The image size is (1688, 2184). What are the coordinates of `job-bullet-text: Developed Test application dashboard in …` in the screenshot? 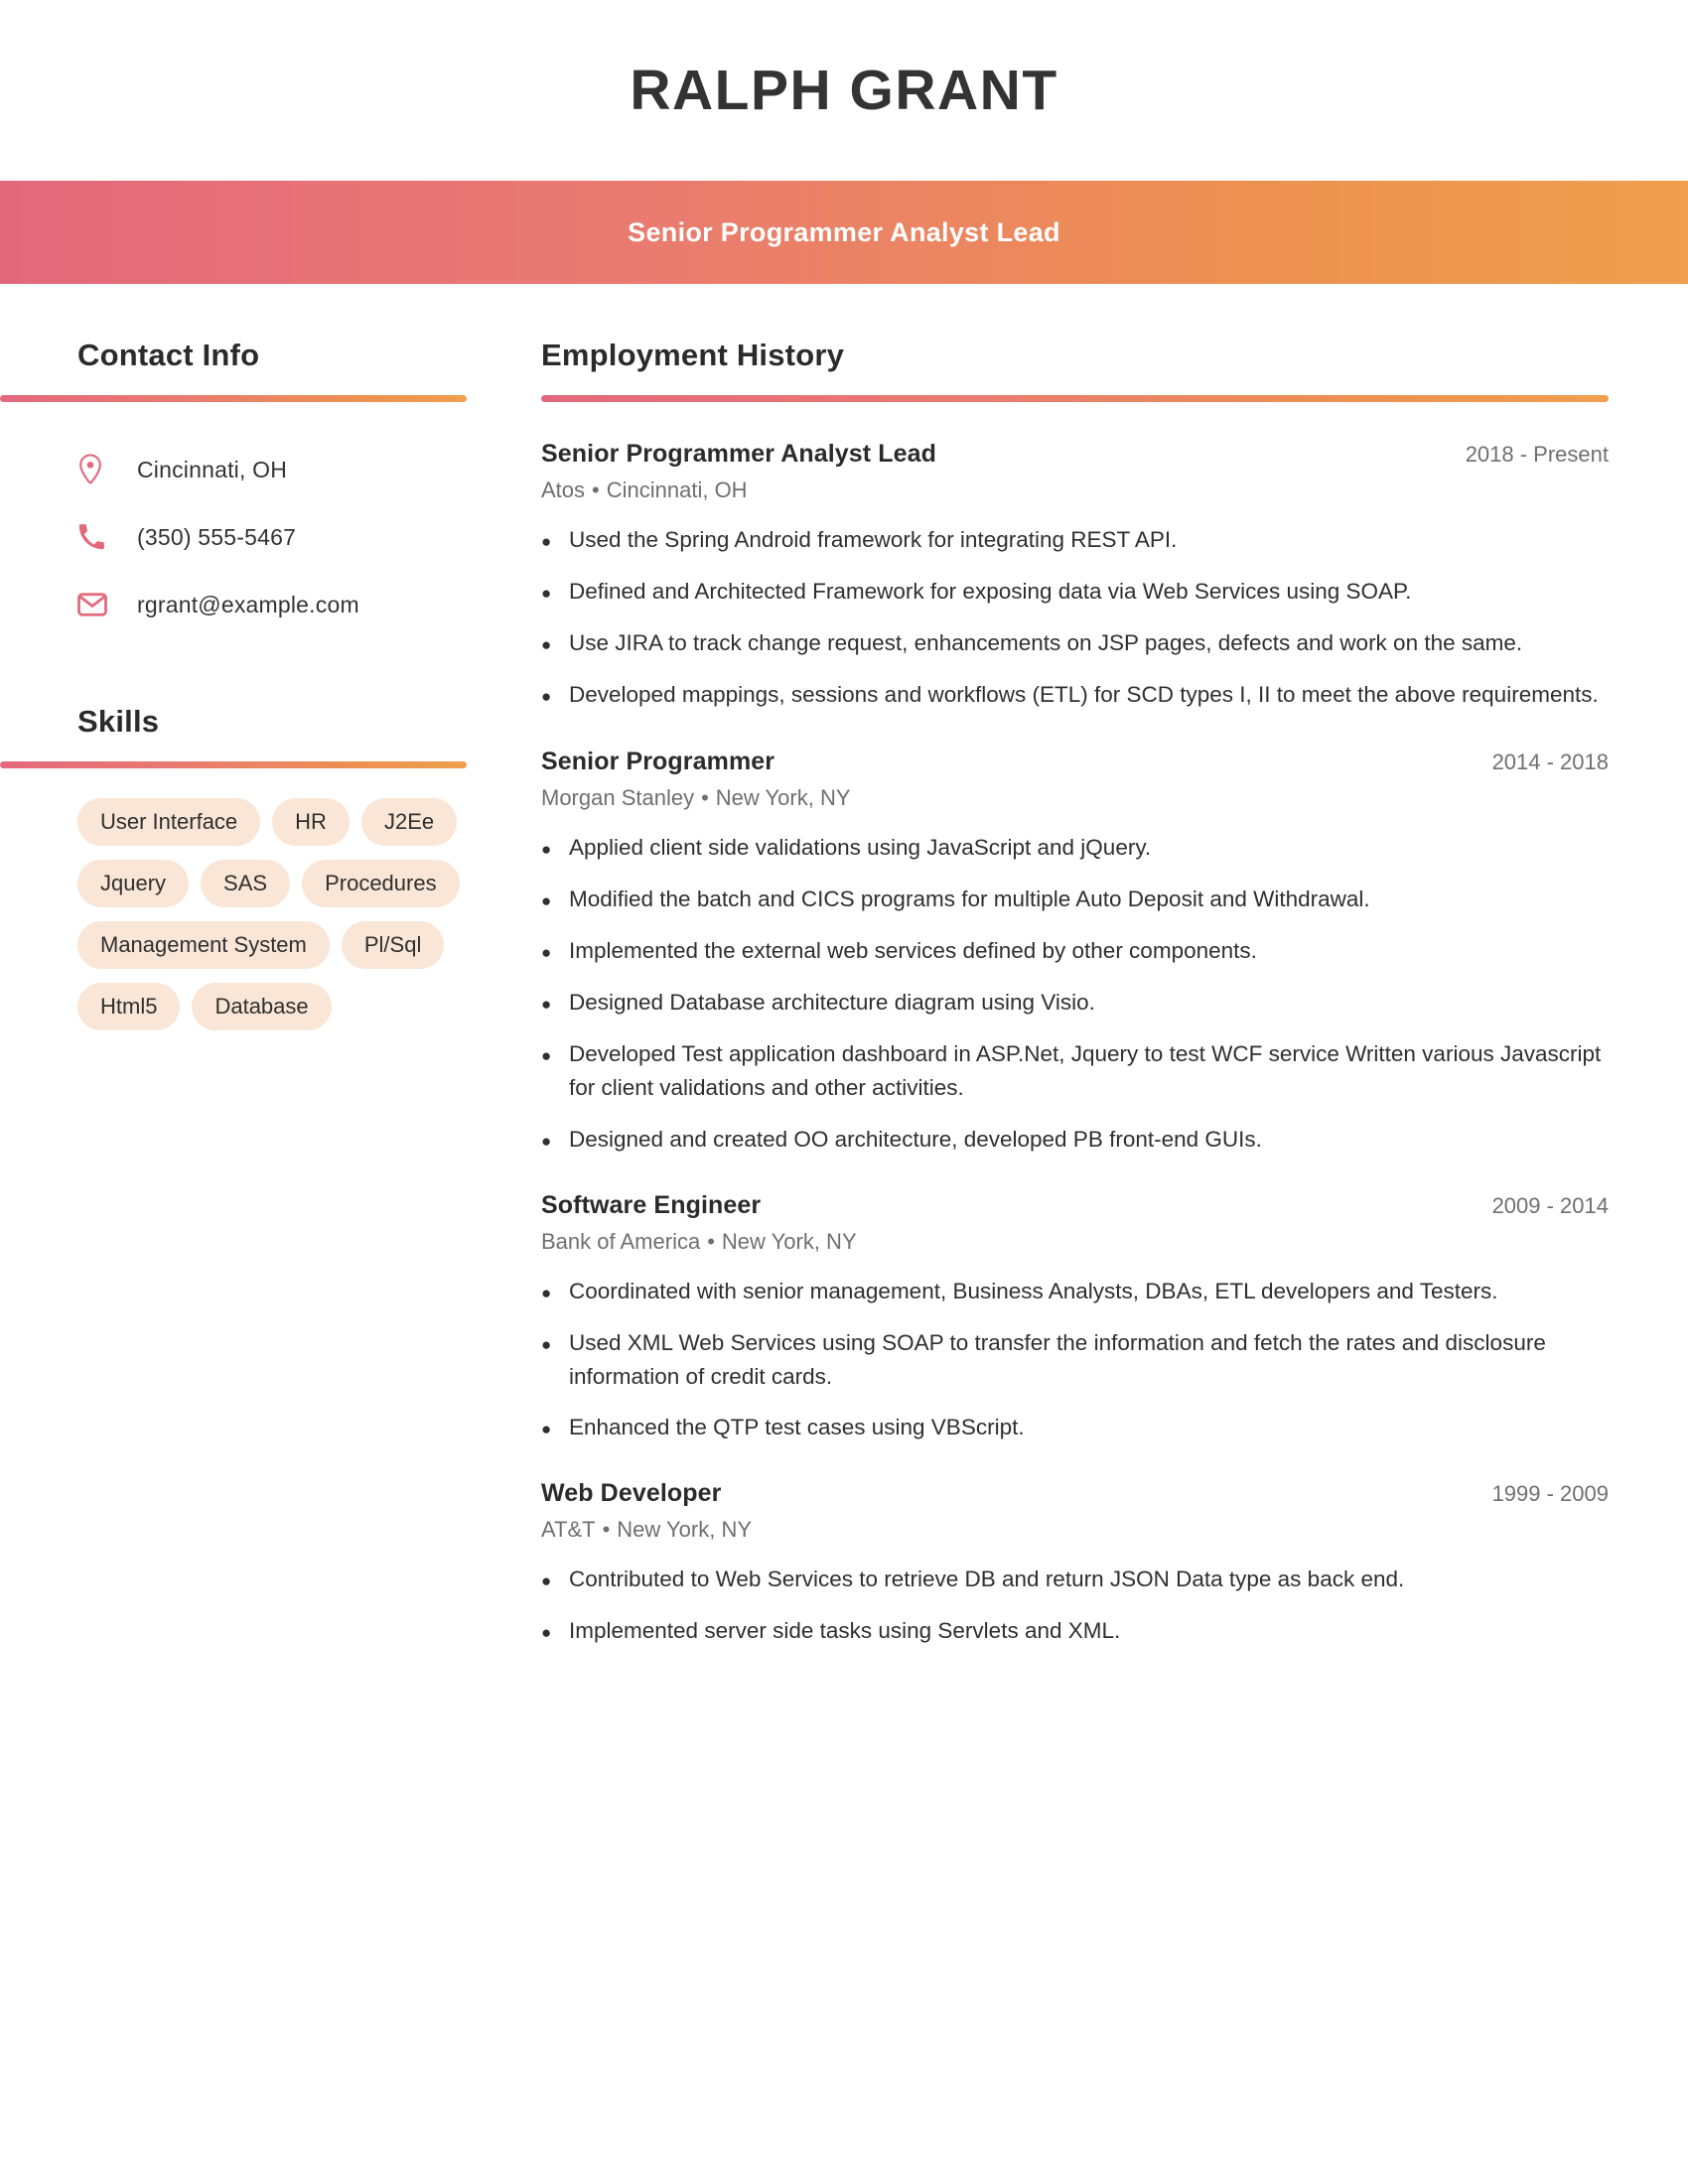 It's located at (1085, 1071).